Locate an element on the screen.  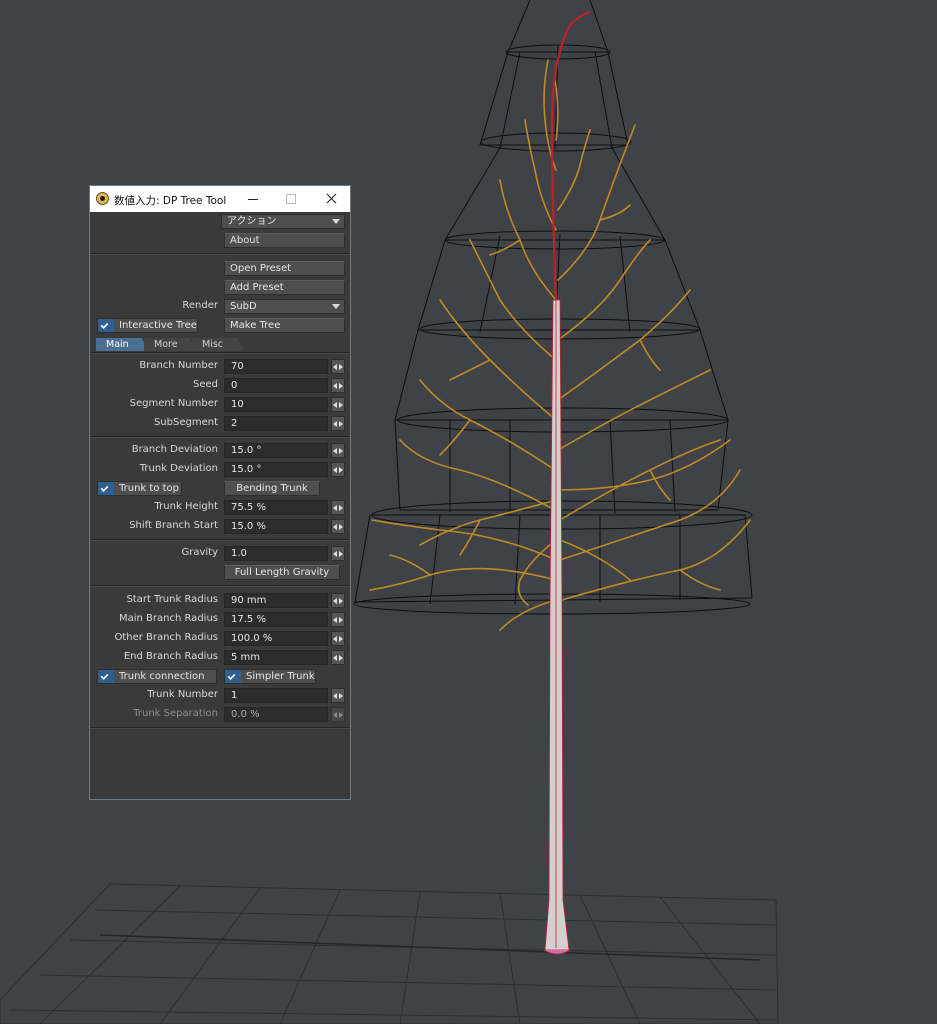
minimize-icon is located at coordinates (253, 199).